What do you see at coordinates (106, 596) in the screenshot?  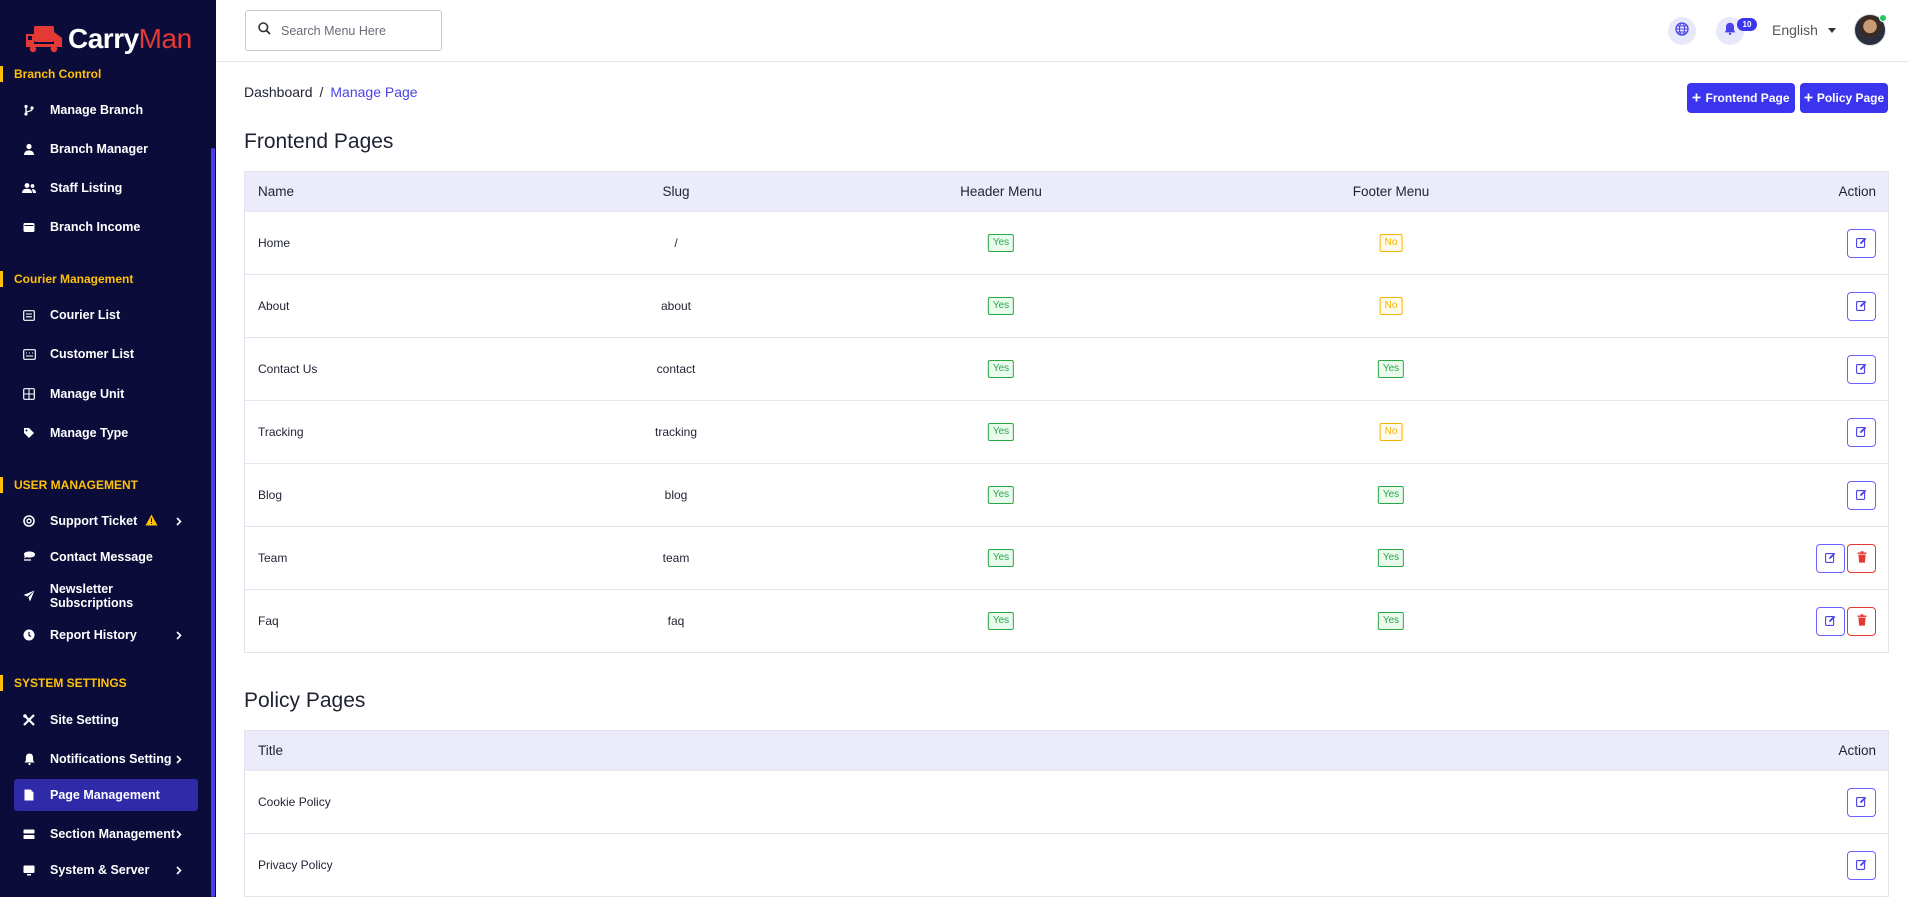 I see `sidebar-item-newsletter-subscriptions: Newsletter Subscriptions` at bounding box center [106, 596].